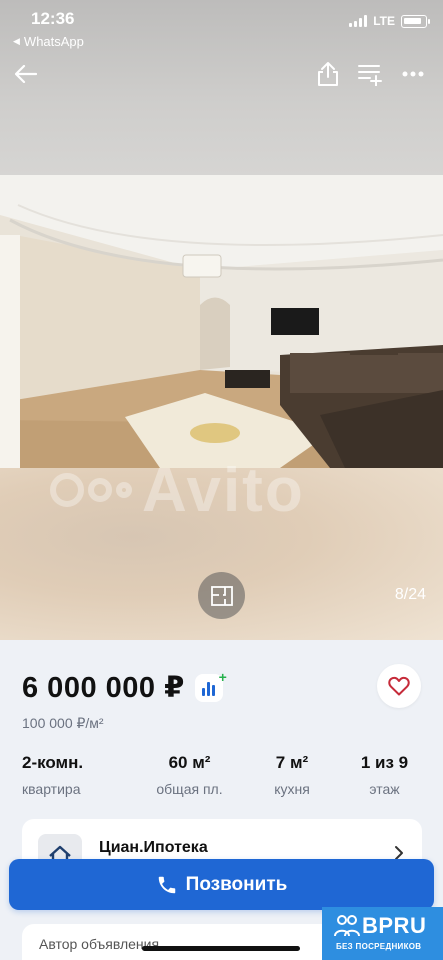  What do you see at coordinates (384, 762) in the screenshot?
I see `param-value: 1 из 9` at bounding box center [384, 762].